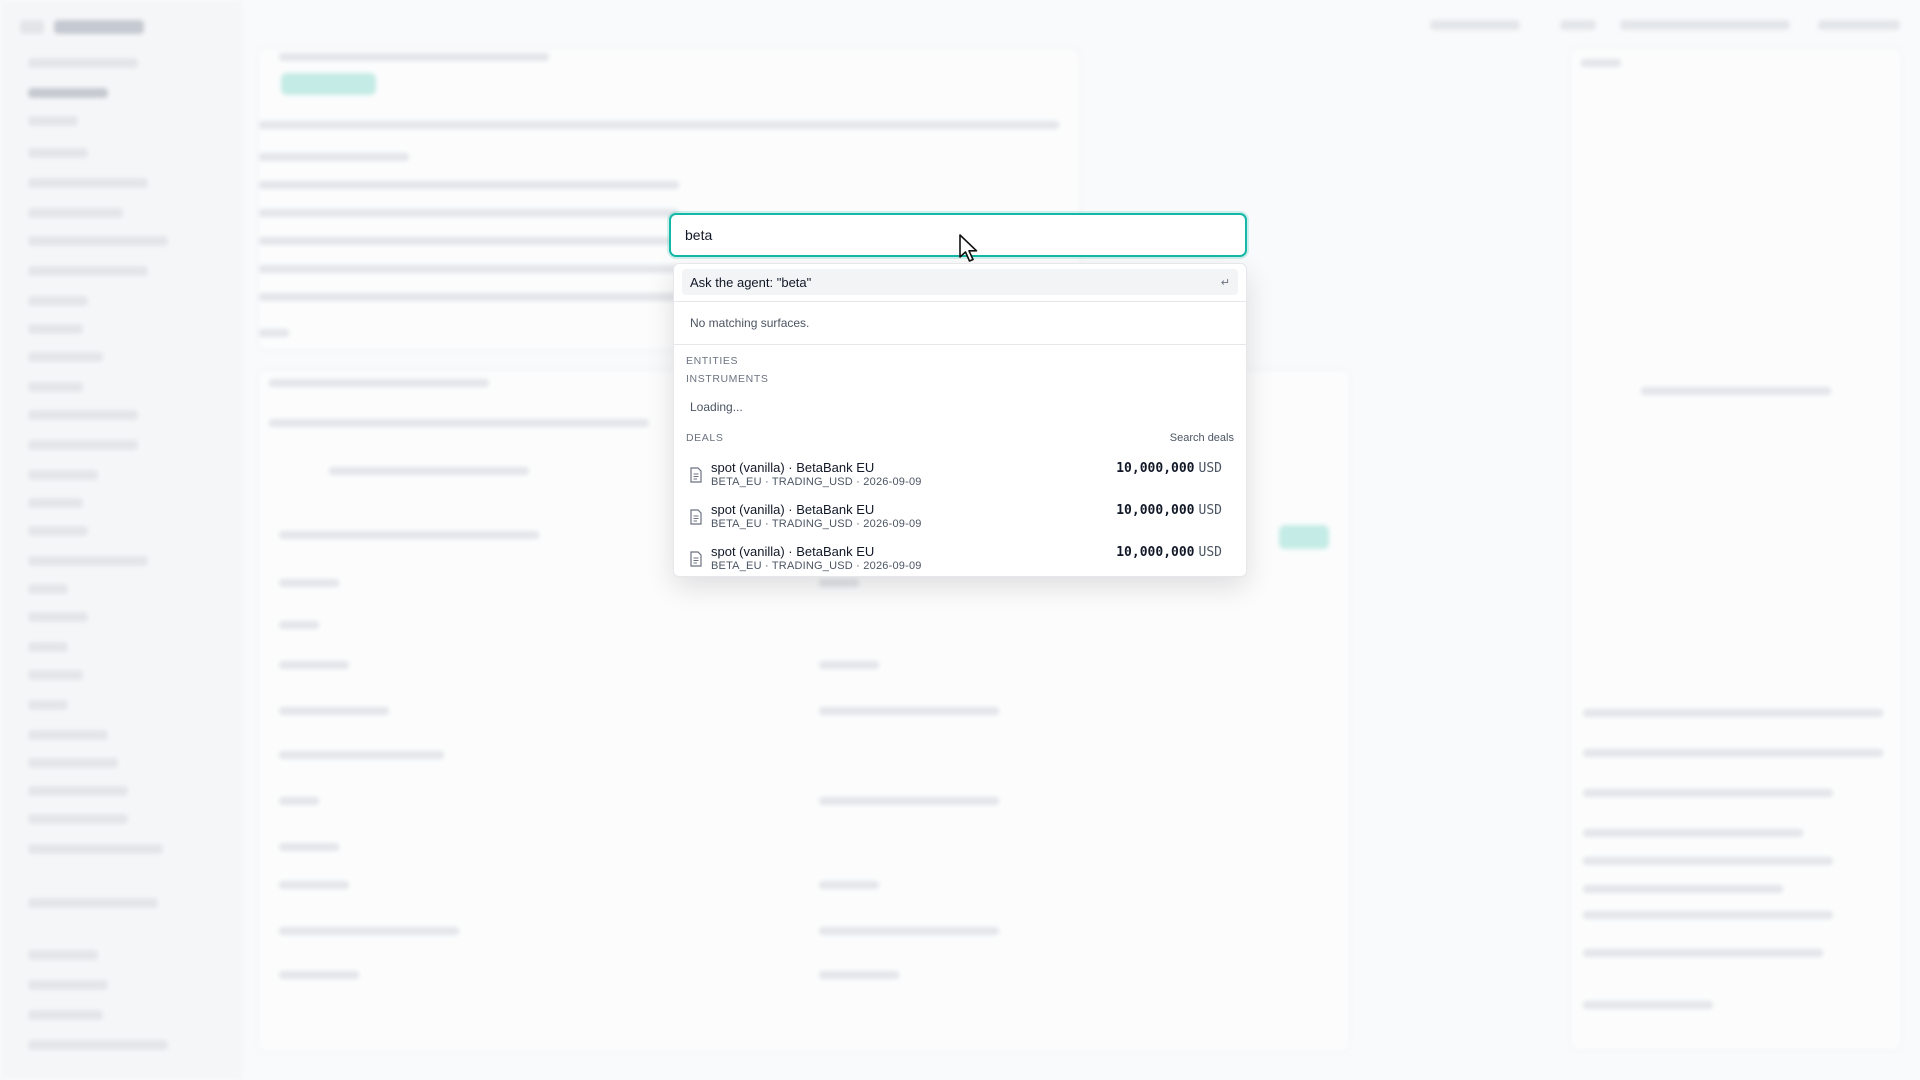 This screenshot has width=1920, height=1080. I want to click on no-surfaces-message: No matching surfaces., so click(750, 323).